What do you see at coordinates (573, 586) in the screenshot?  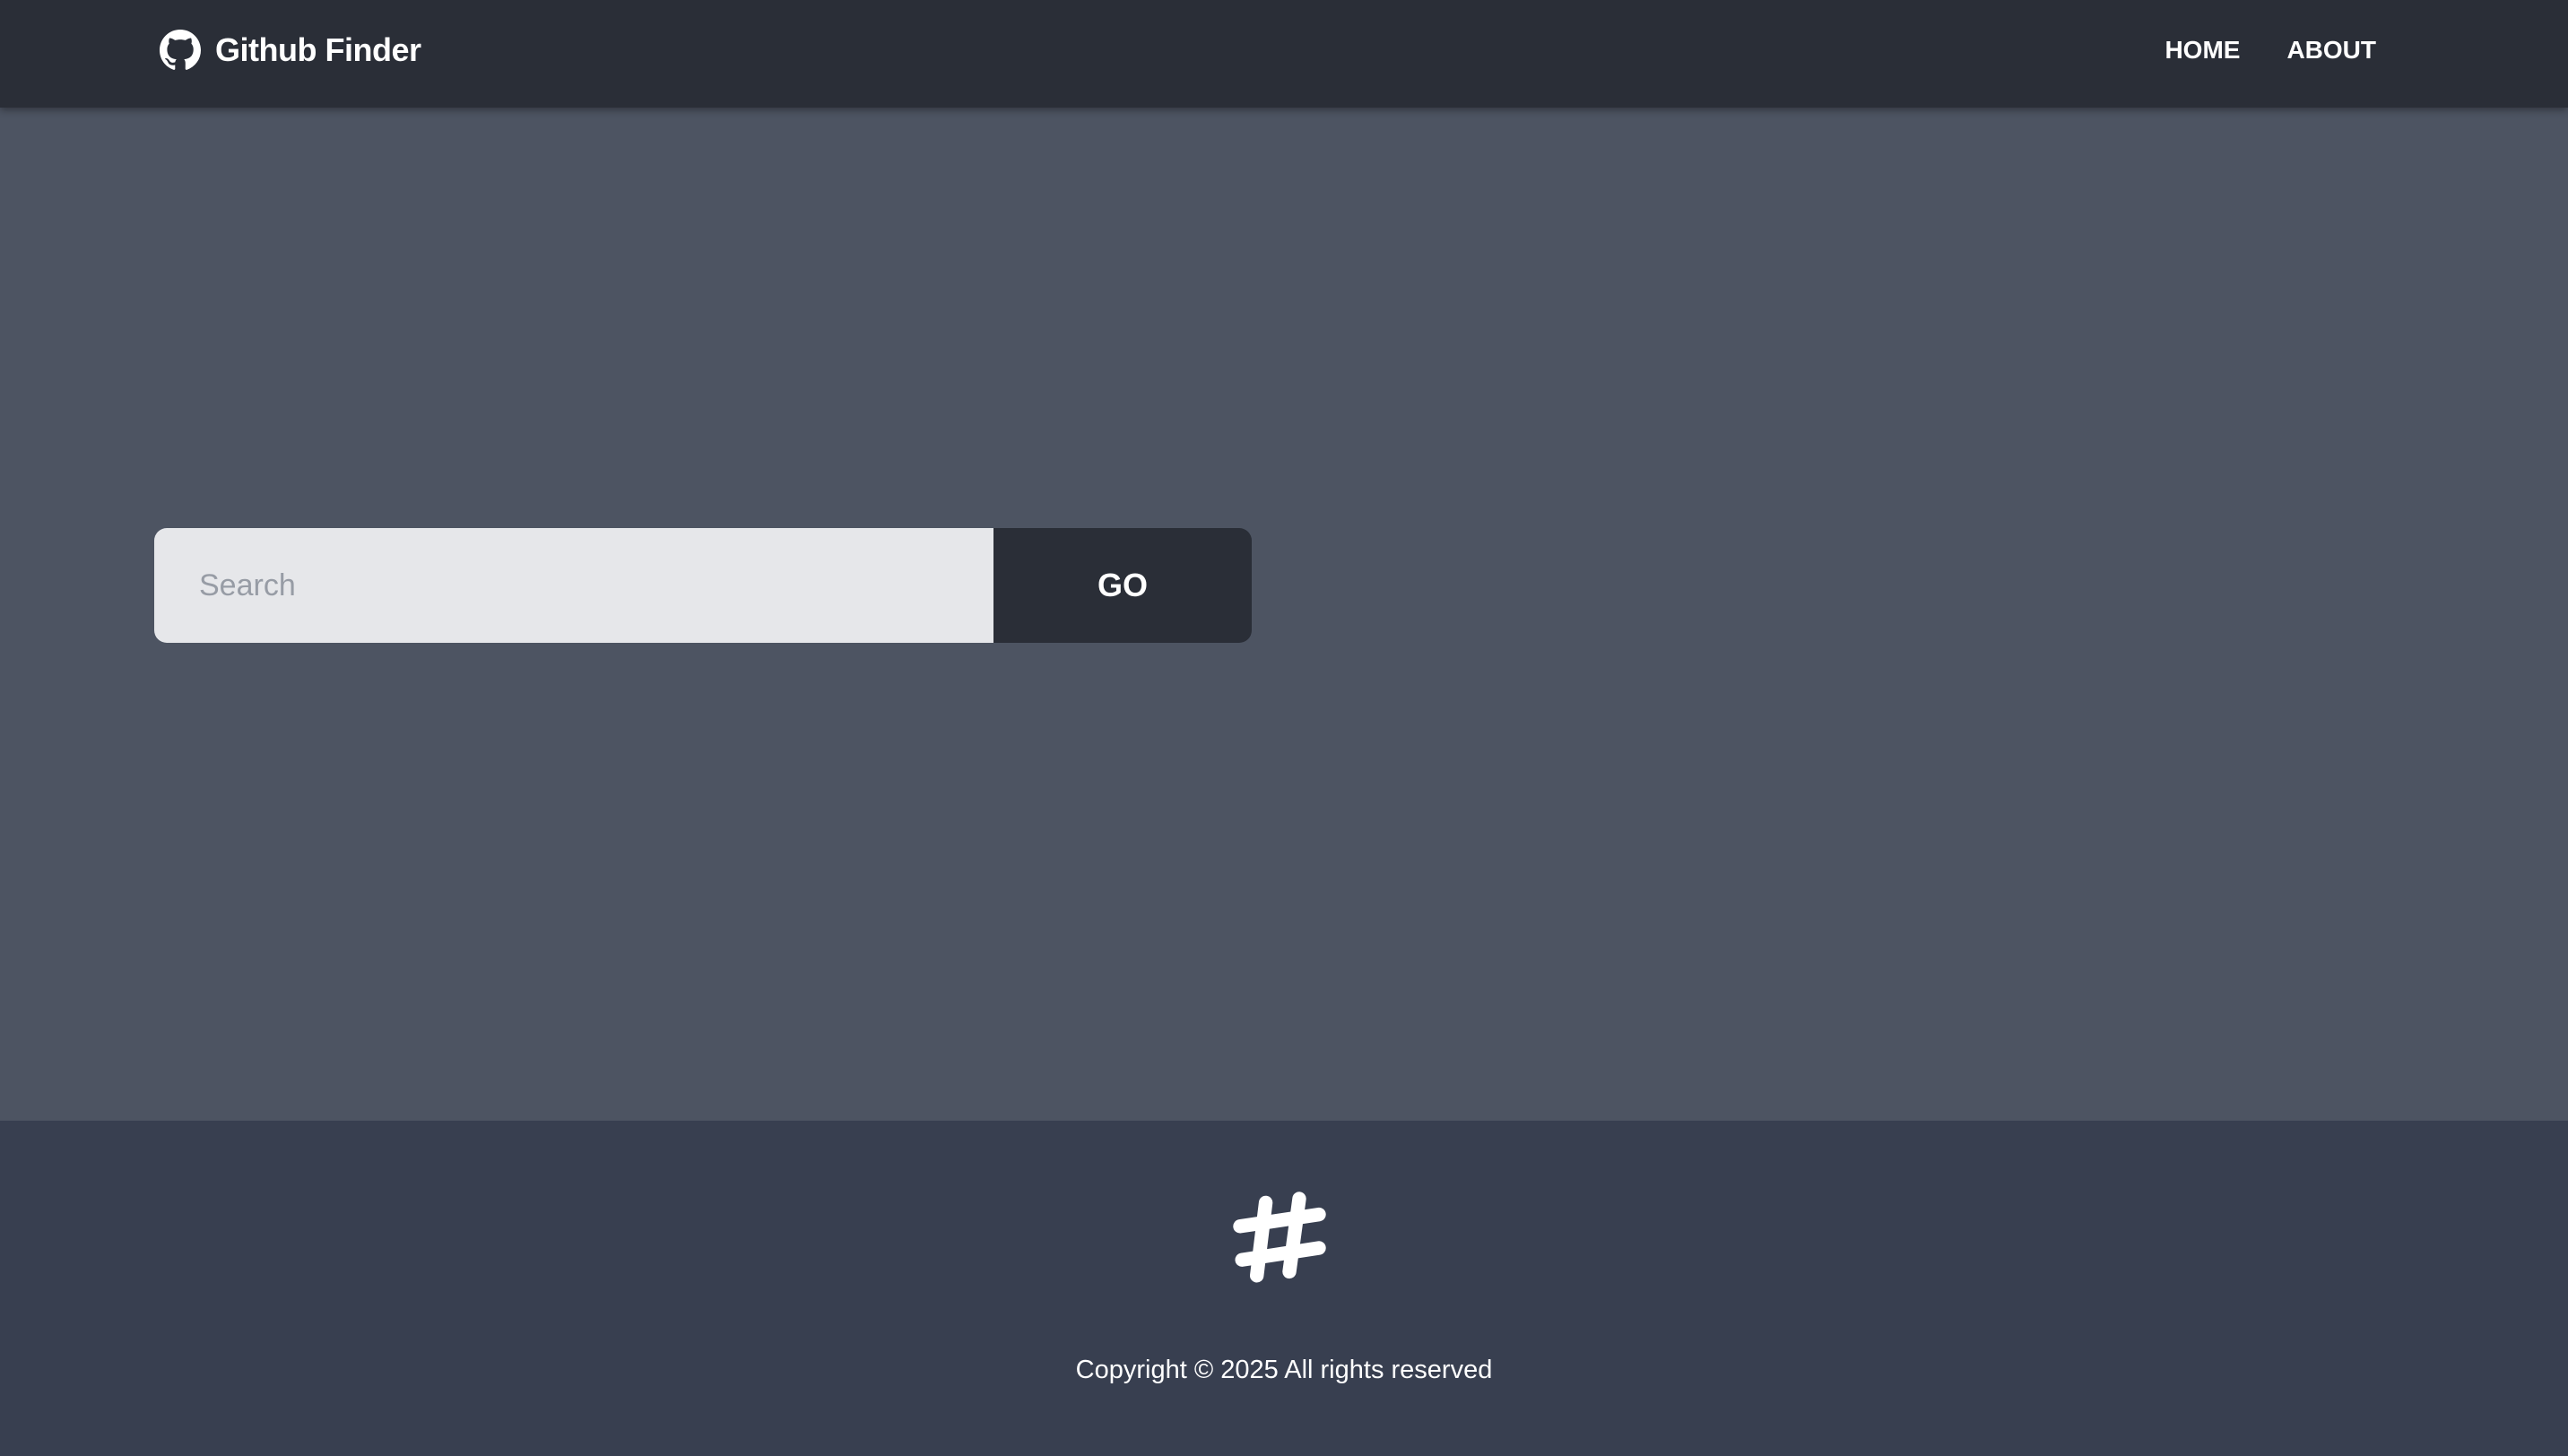 I see `search-input` at bounding box center [573, 586].